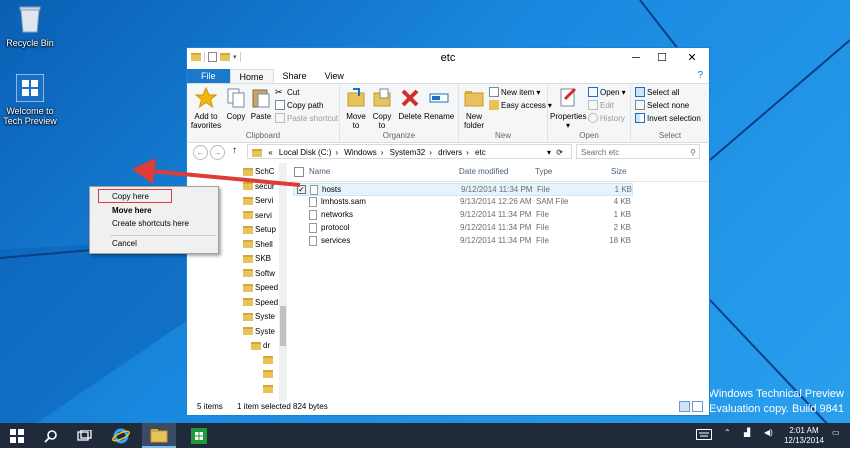  Describe the element at coordinates (463, 215) in the screenshot. I see `file-row: networks 9/12/2014 11:34 PM File 1 KB` at that location.